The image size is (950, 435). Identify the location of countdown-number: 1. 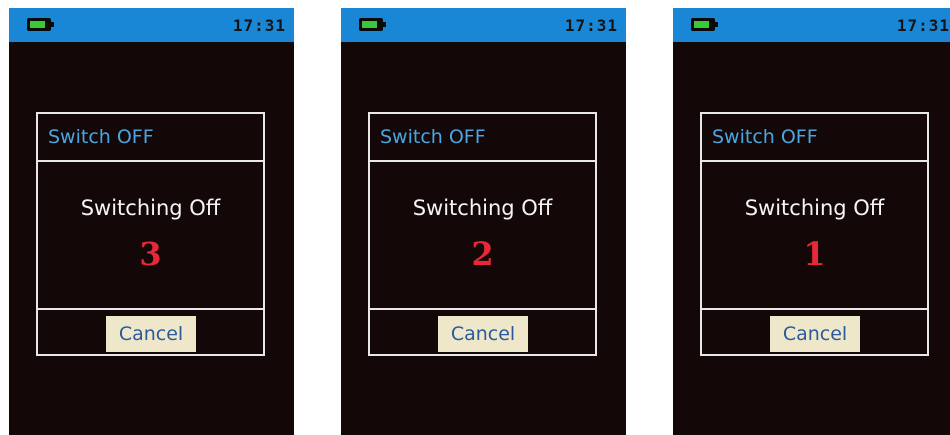
(814, 254).